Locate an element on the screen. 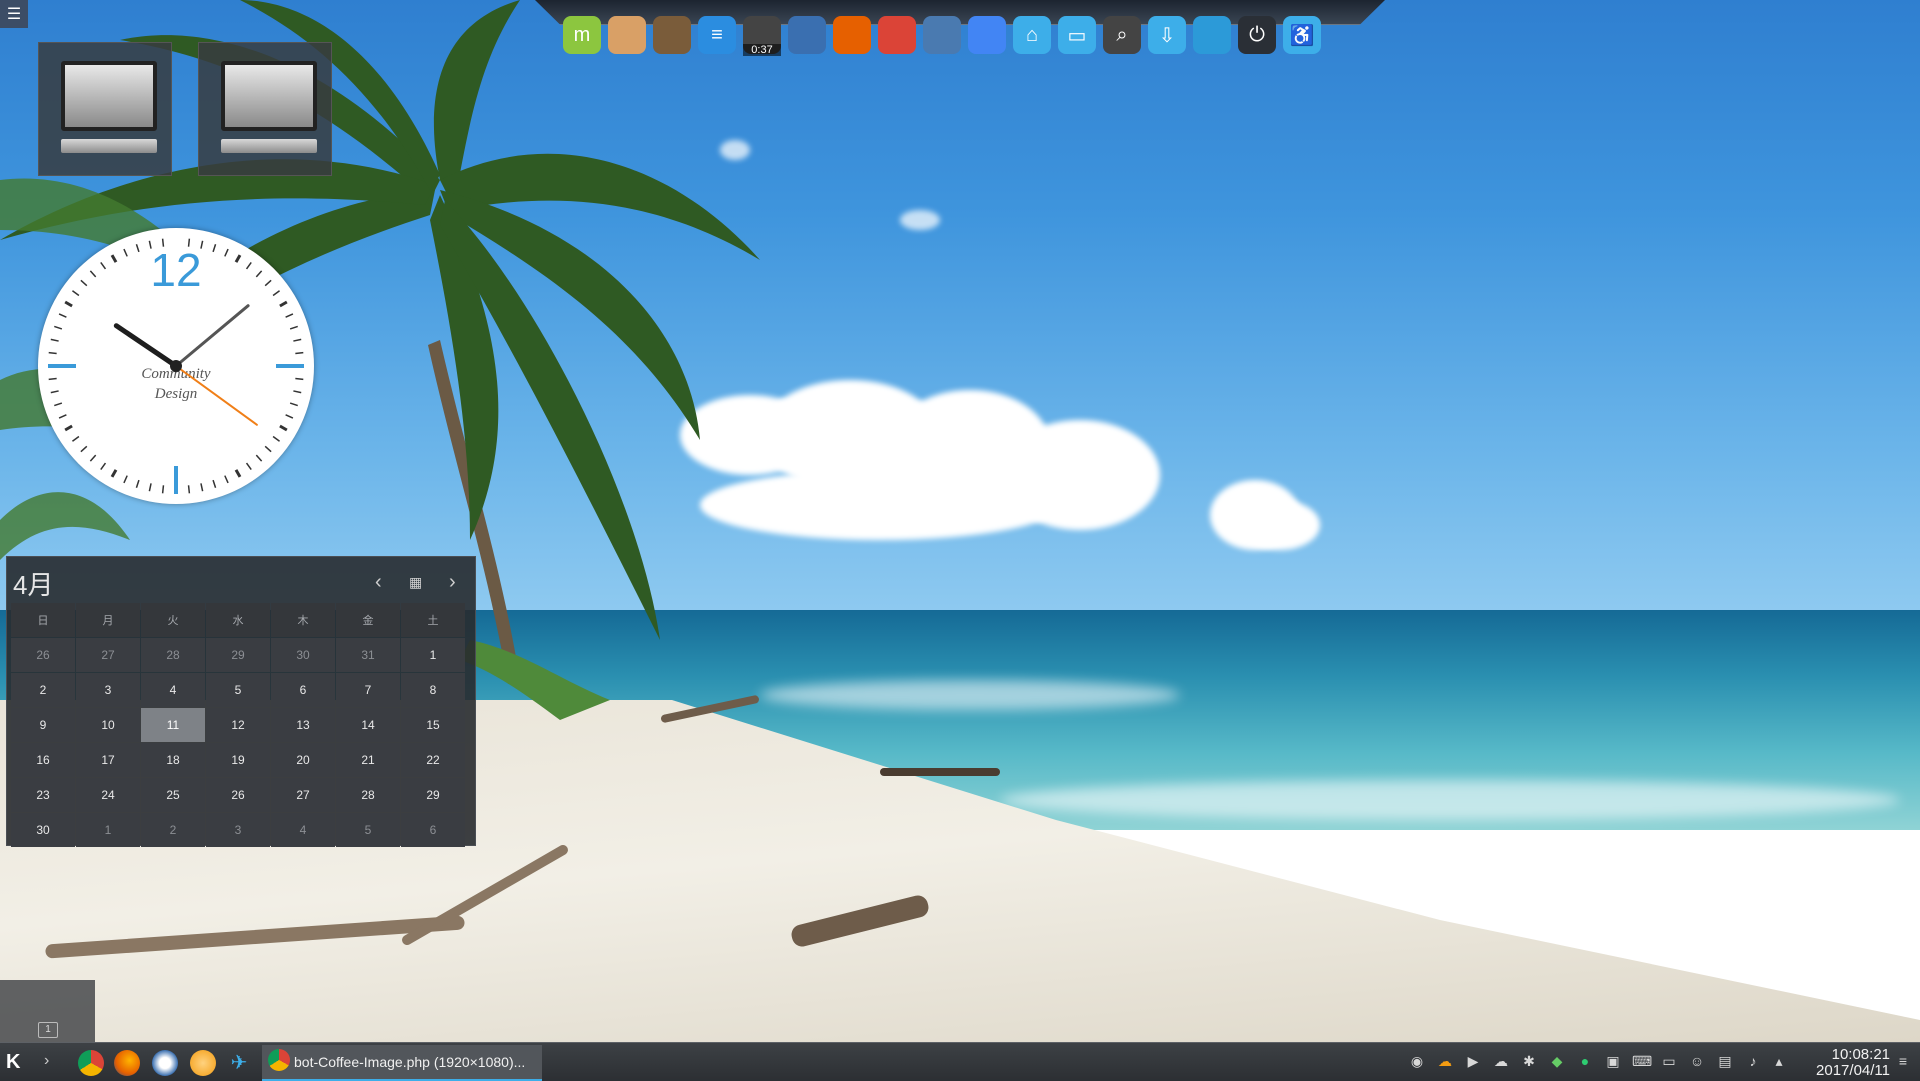 Image resolution: width=1920 pixels, height=1081 pixels. calendar-day: 9 is located at coordinates (43, 725).